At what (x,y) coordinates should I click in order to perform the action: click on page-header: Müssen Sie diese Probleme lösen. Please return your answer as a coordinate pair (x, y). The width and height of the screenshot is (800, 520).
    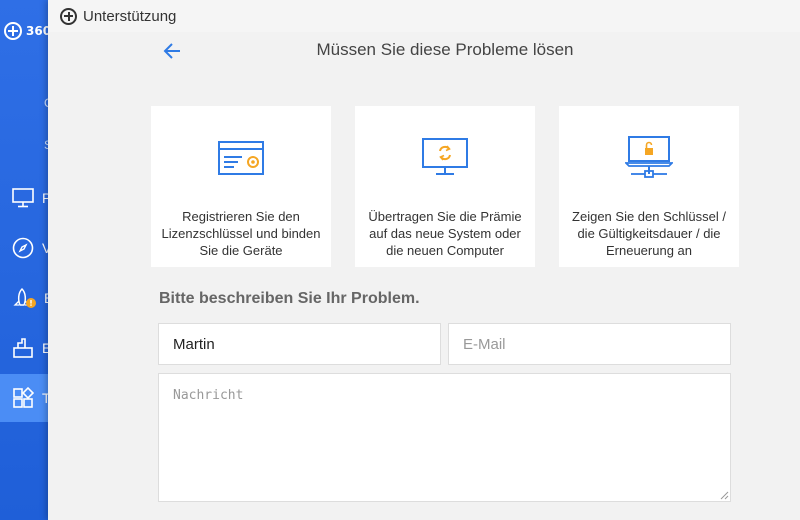
    Looking at the image, I should click on (424, 52).